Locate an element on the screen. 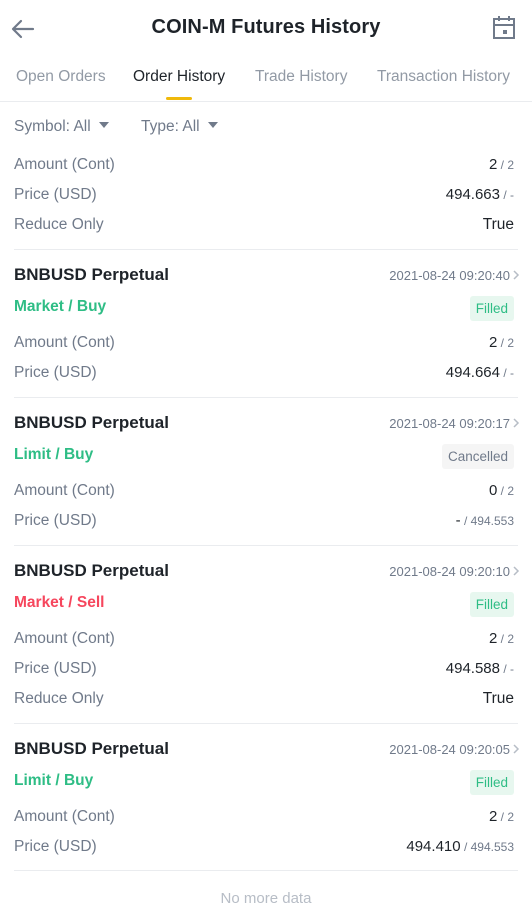 The image size is (532, 916). order-time: 2021-08-24 09:20:17 is located at coordinates (449, 423).